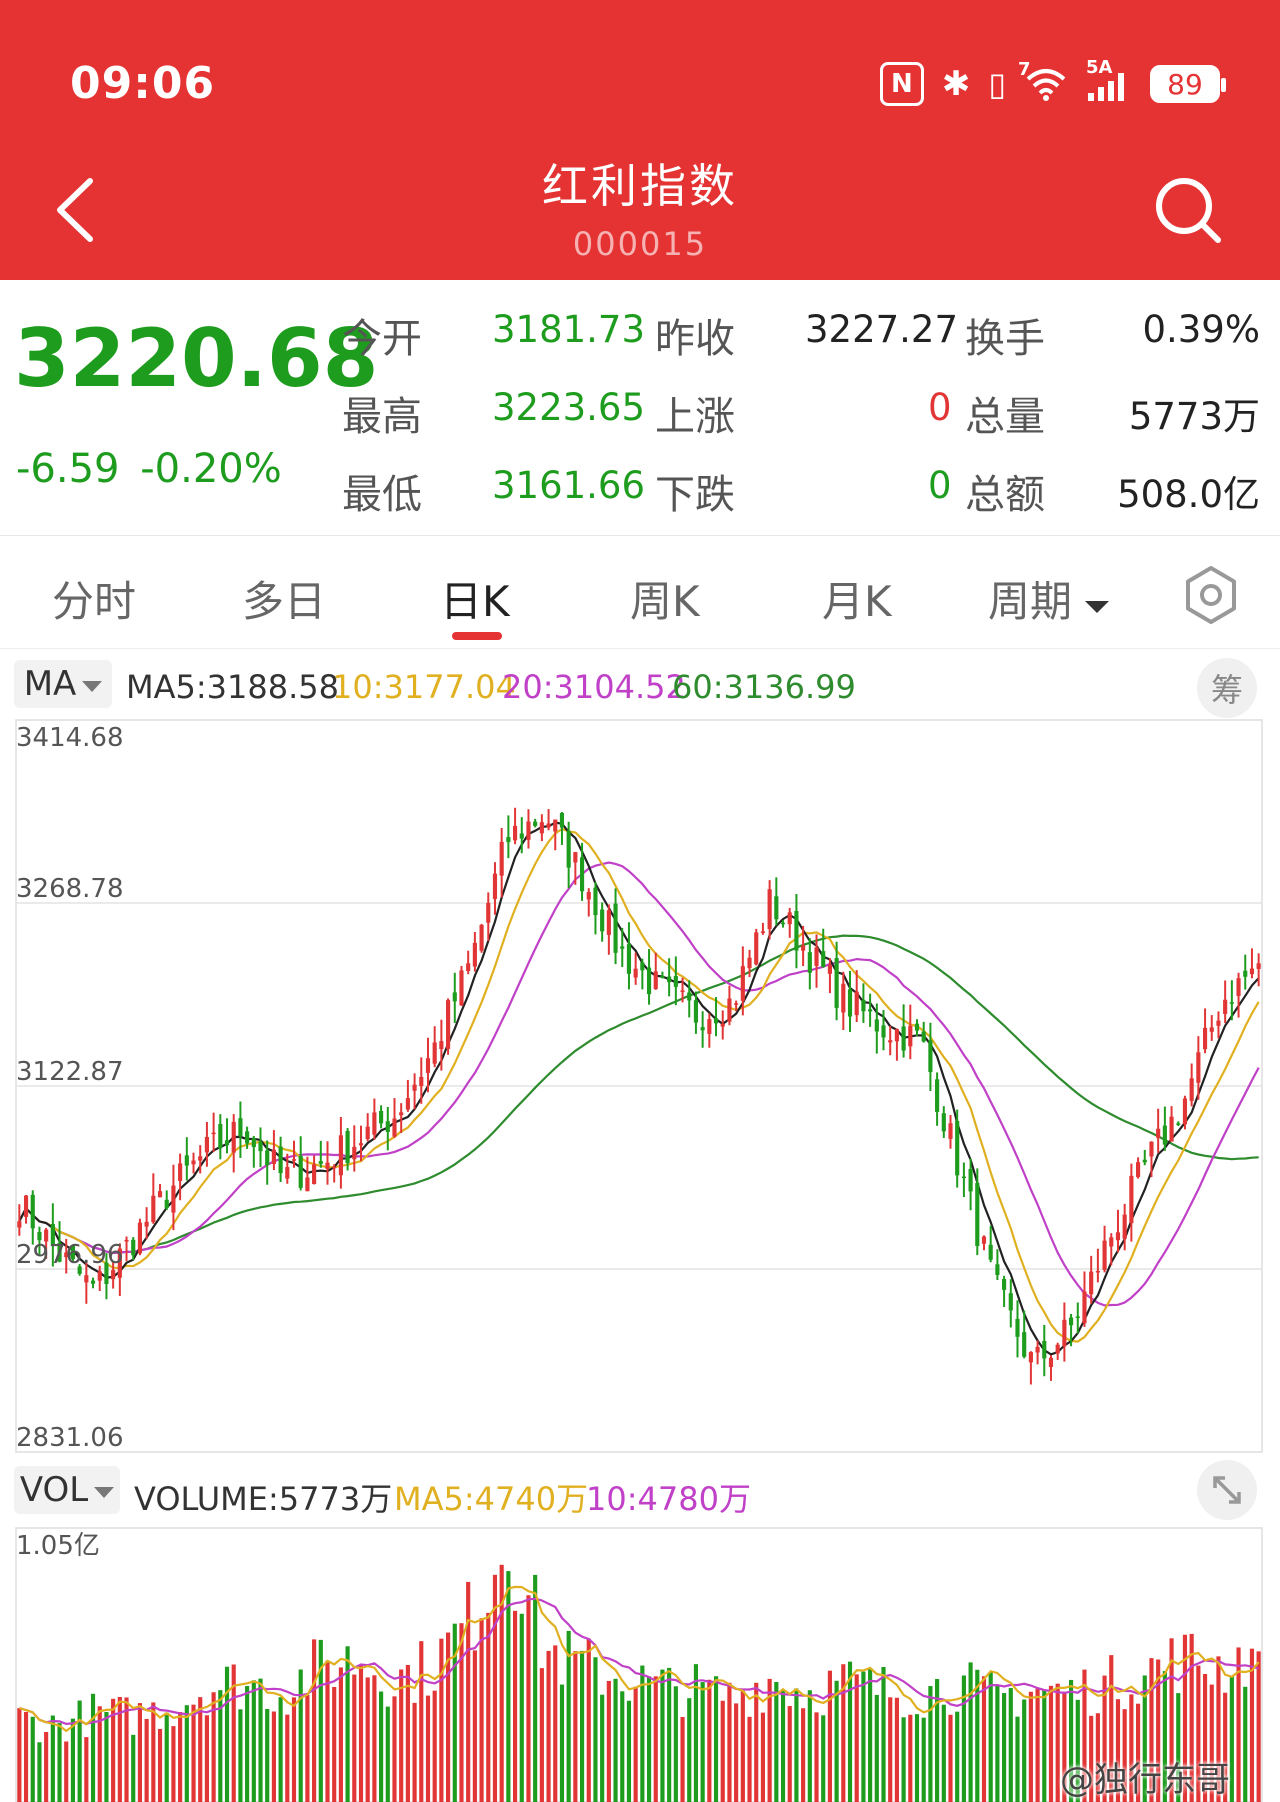  Describe the element at coordinates (857, 598) in the screenshot. I see `tab-monthly-k: 月K` at that location.